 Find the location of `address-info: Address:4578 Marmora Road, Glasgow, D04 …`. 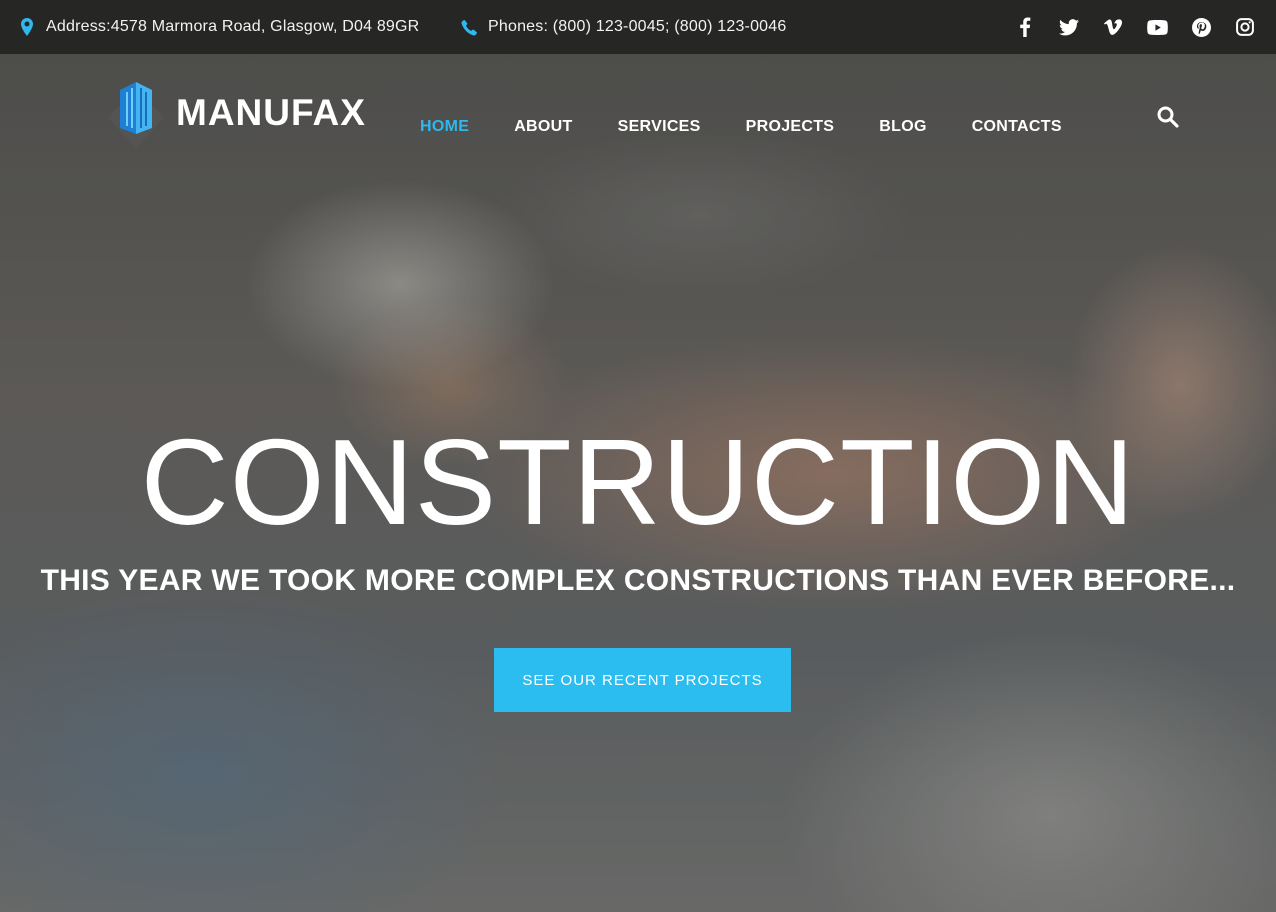

address-info: Address:4578 Marmora Road, Glasgow, D04 … is located at coordinates (218, 27).